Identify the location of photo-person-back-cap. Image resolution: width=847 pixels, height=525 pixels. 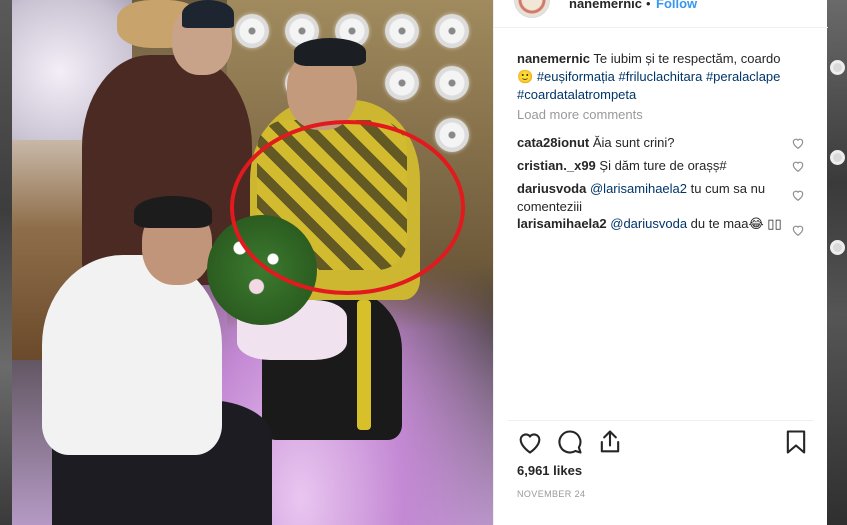
(208, 14).